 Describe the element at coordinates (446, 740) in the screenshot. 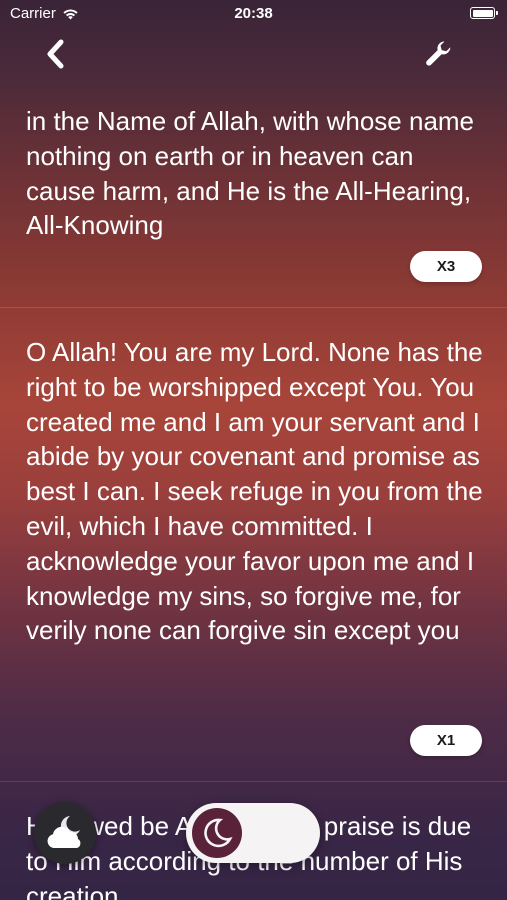

I see `repeat-count-button: X1` at that location.